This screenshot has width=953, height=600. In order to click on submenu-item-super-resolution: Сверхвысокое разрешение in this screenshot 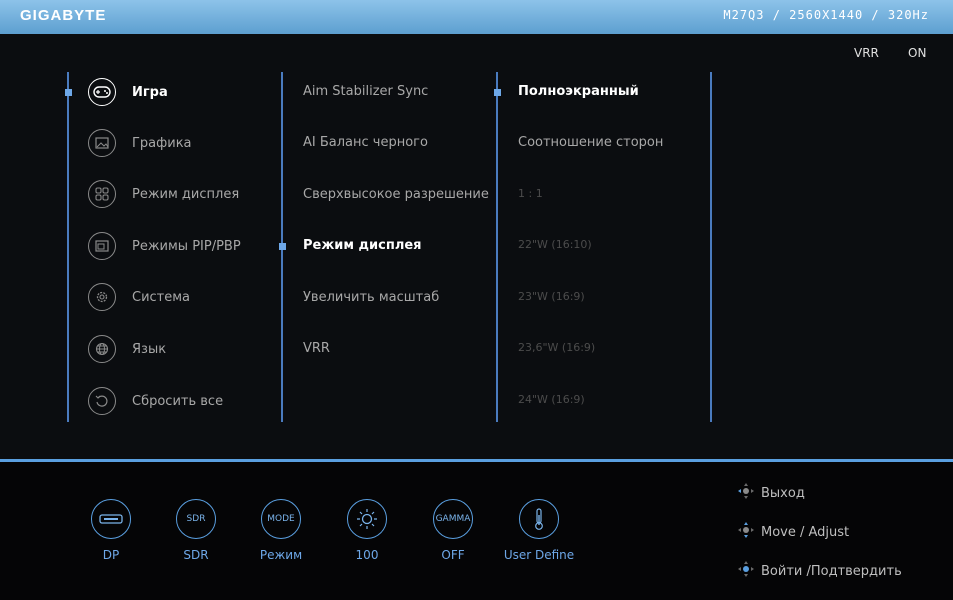, I will do `click(396, 194)`.